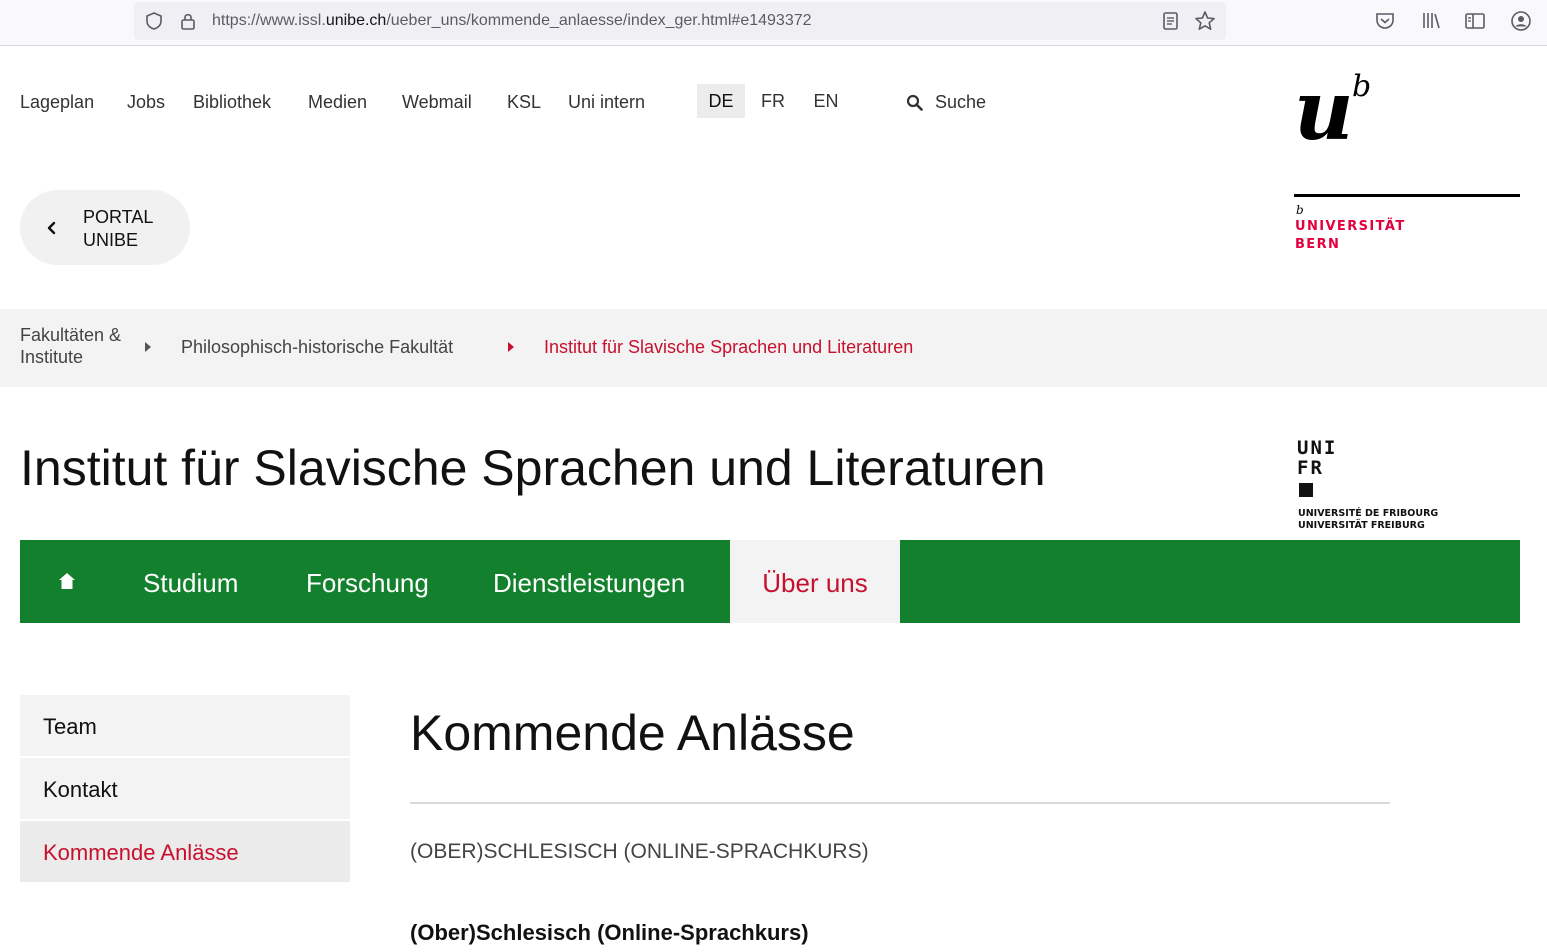 The width and height of the screenshot is (1547, 952). Describe the element at coordinates (70, 726) in the screenshot. I see `sub-nav-team-label: Team` at that location.